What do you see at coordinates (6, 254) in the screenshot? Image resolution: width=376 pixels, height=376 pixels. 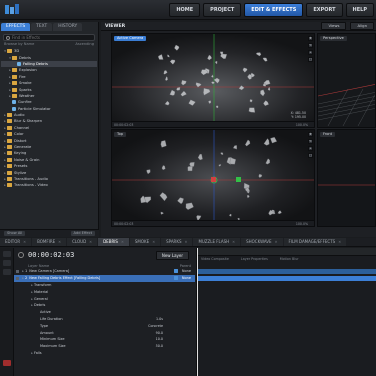 I see `select-tool-icon` at bounding box center [6, 254].